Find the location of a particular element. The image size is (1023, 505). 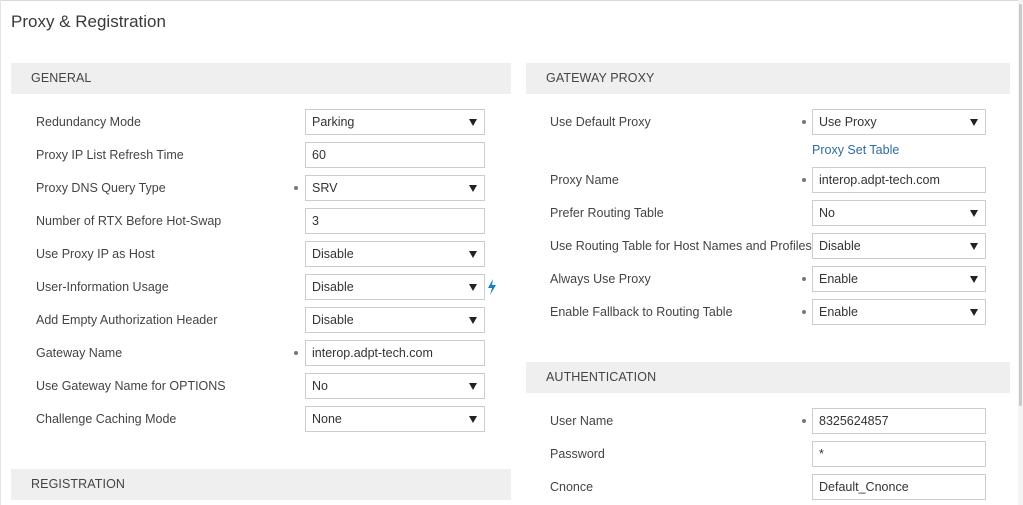

enable-fallback-to-routing-table-select: Enable is located at coordinates (899, 312).